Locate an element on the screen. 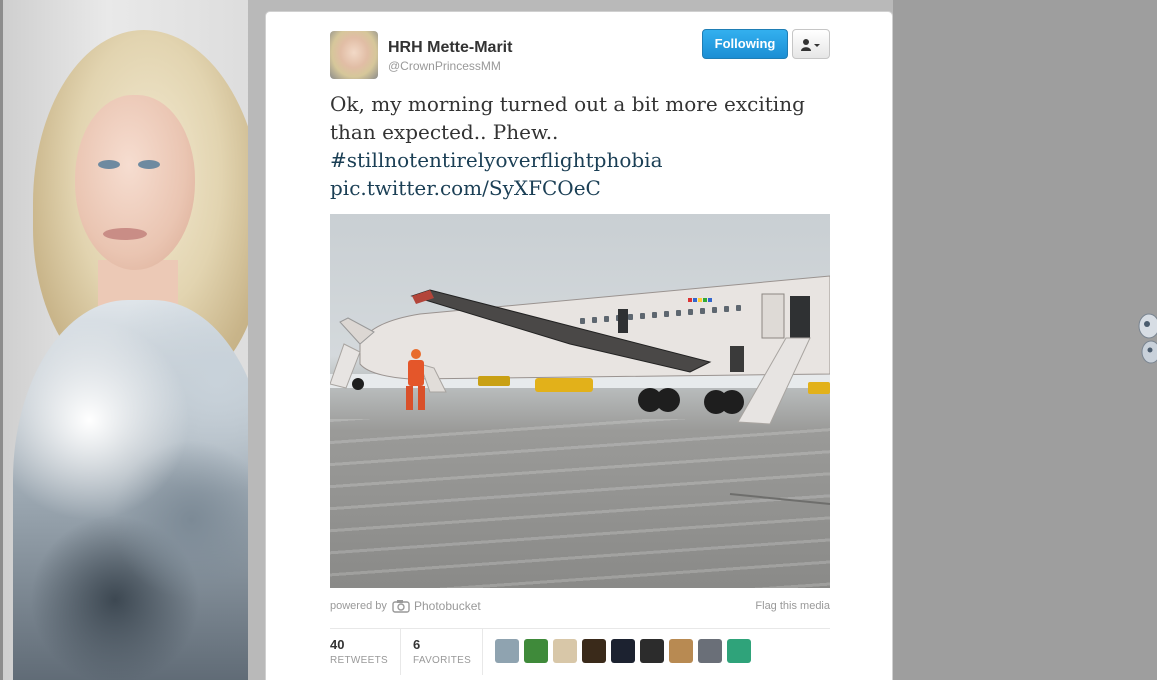  portrait-face is located at coordinates (135, 182).